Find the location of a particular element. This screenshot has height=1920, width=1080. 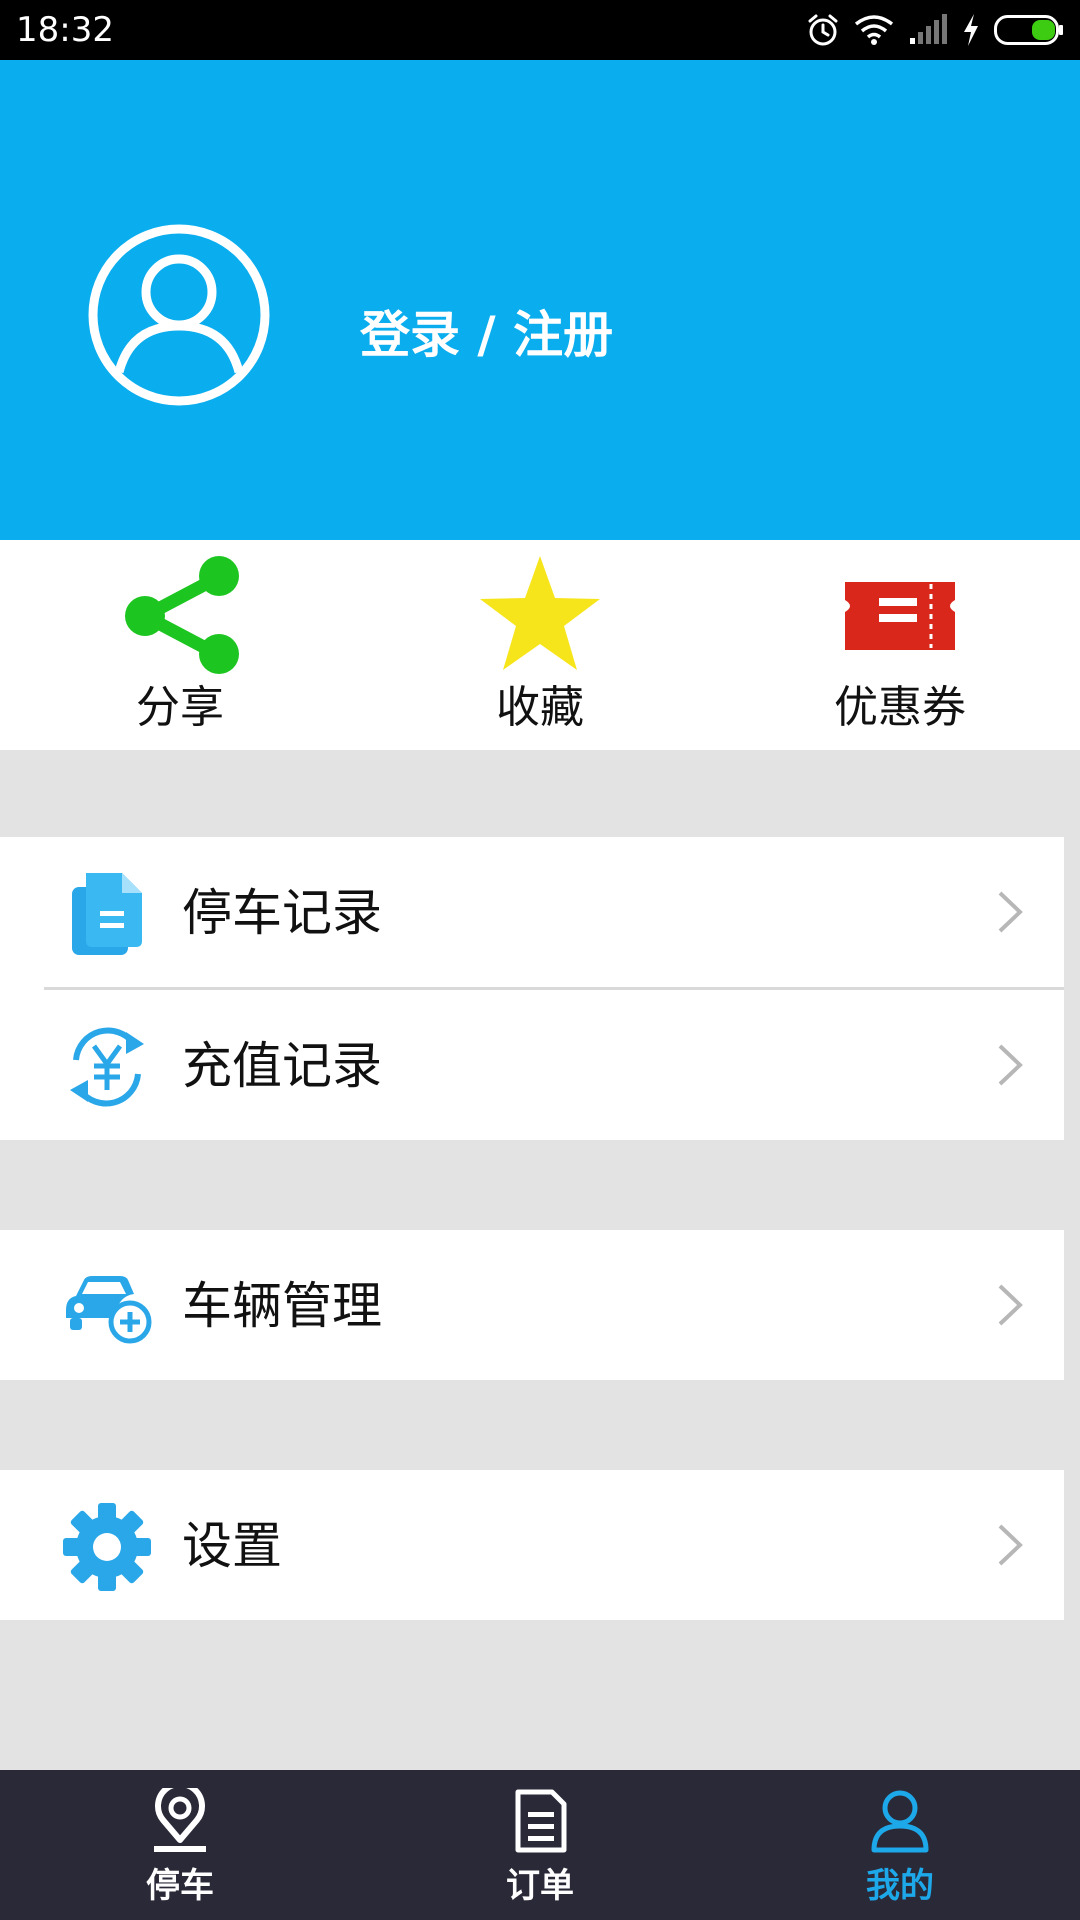

nav-tab-label: 我的 is located at coordinates (900, 1886).